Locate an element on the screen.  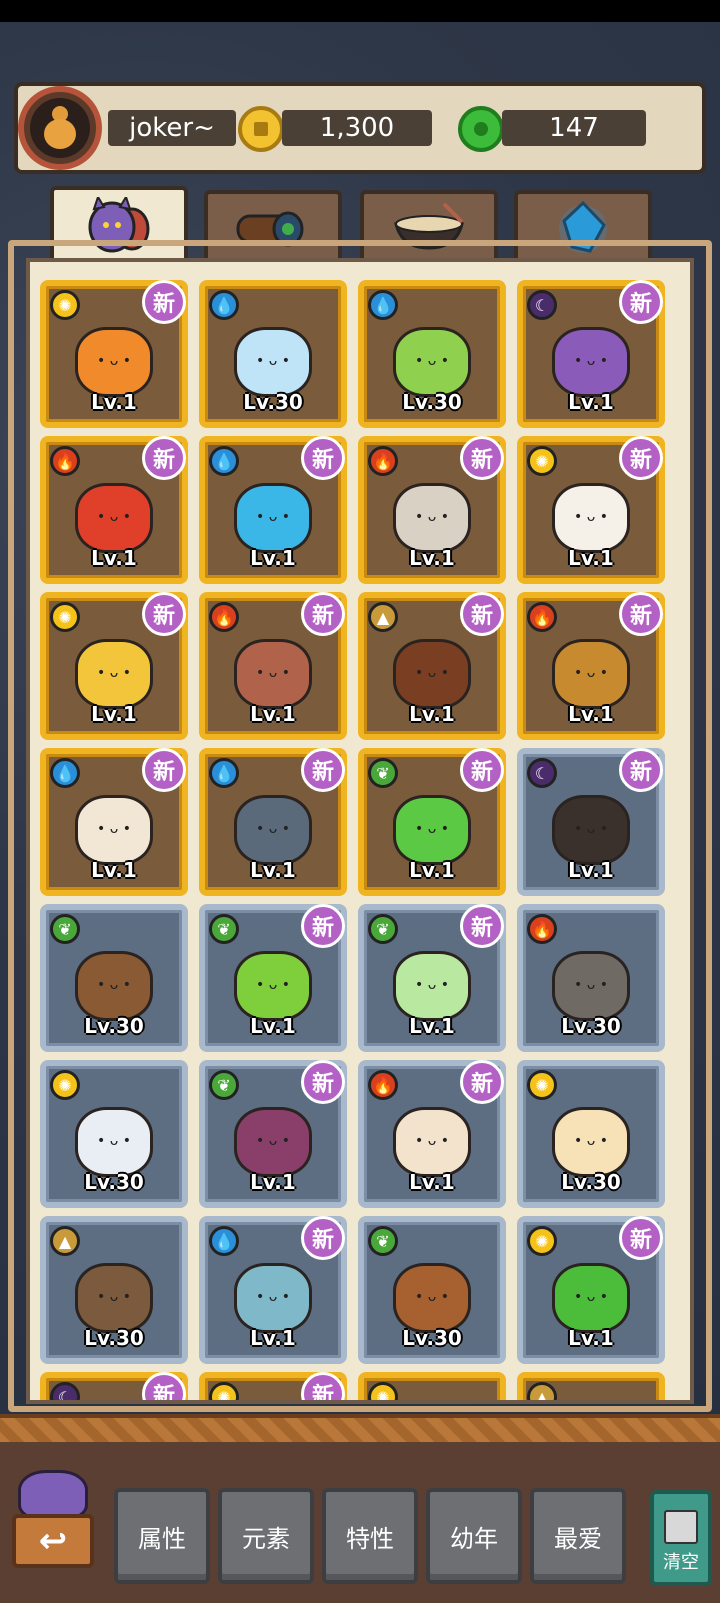
filter-attribute-button: 属性 is located at coordinates (162, 1536).